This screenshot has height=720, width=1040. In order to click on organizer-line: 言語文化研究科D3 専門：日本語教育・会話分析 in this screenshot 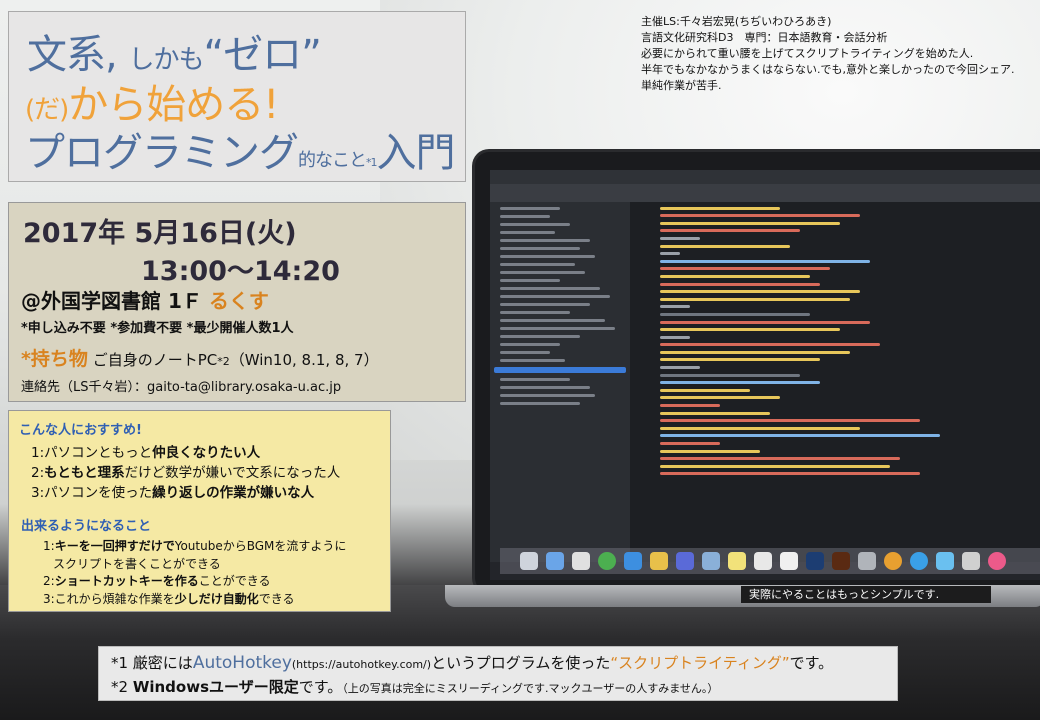, I will do `click(764, 37)`.